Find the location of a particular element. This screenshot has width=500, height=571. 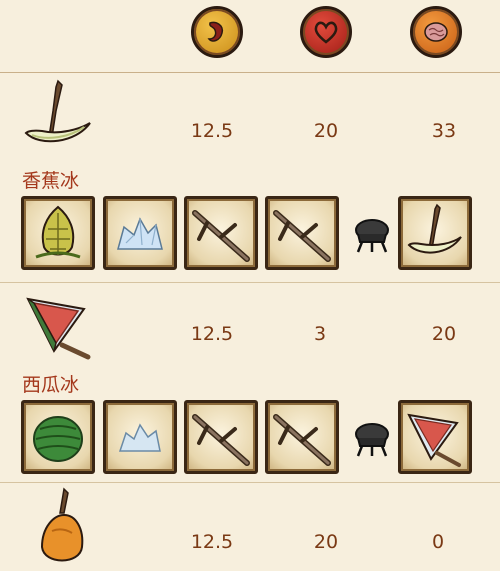

health-heart-icon is located at coordinates (326, 32).